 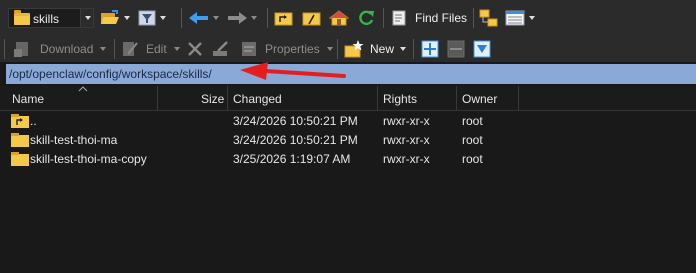 I want to click on parent-directory-icon, so click(x=283, y=19).